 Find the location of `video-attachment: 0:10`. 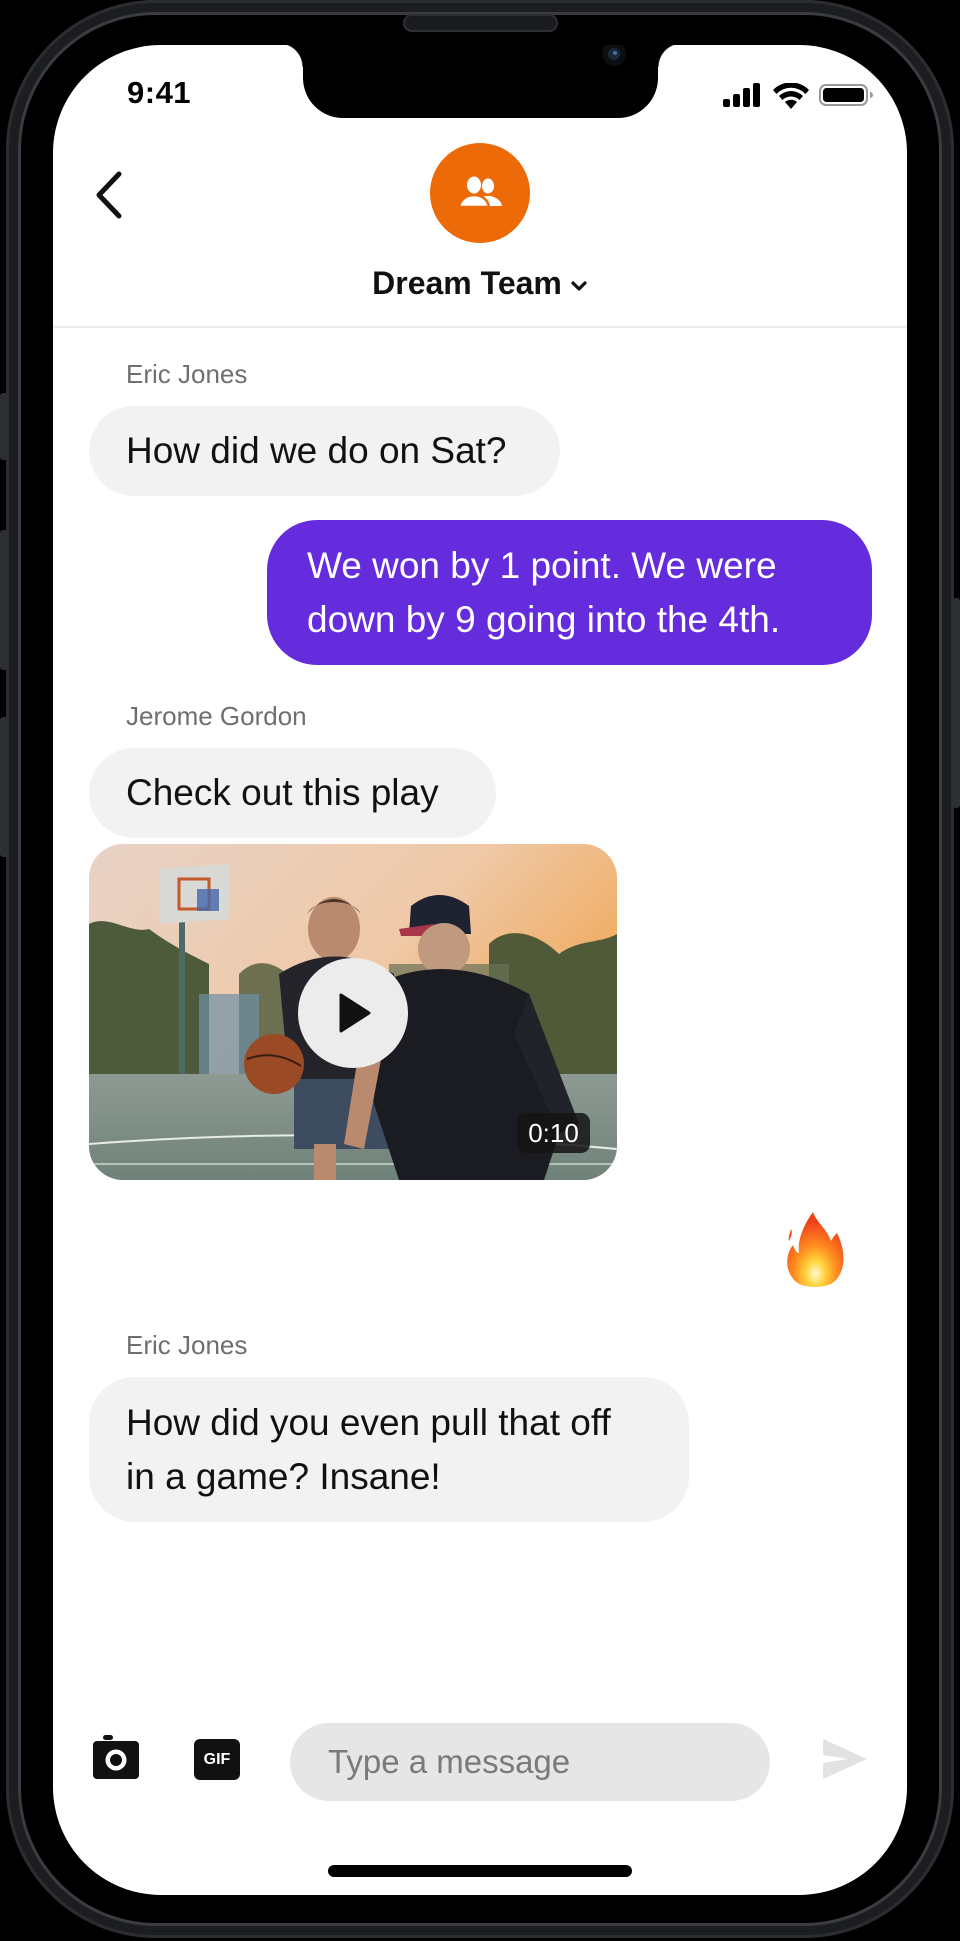

video-attachment: 0:10 is located at coordinates (353, 1012).